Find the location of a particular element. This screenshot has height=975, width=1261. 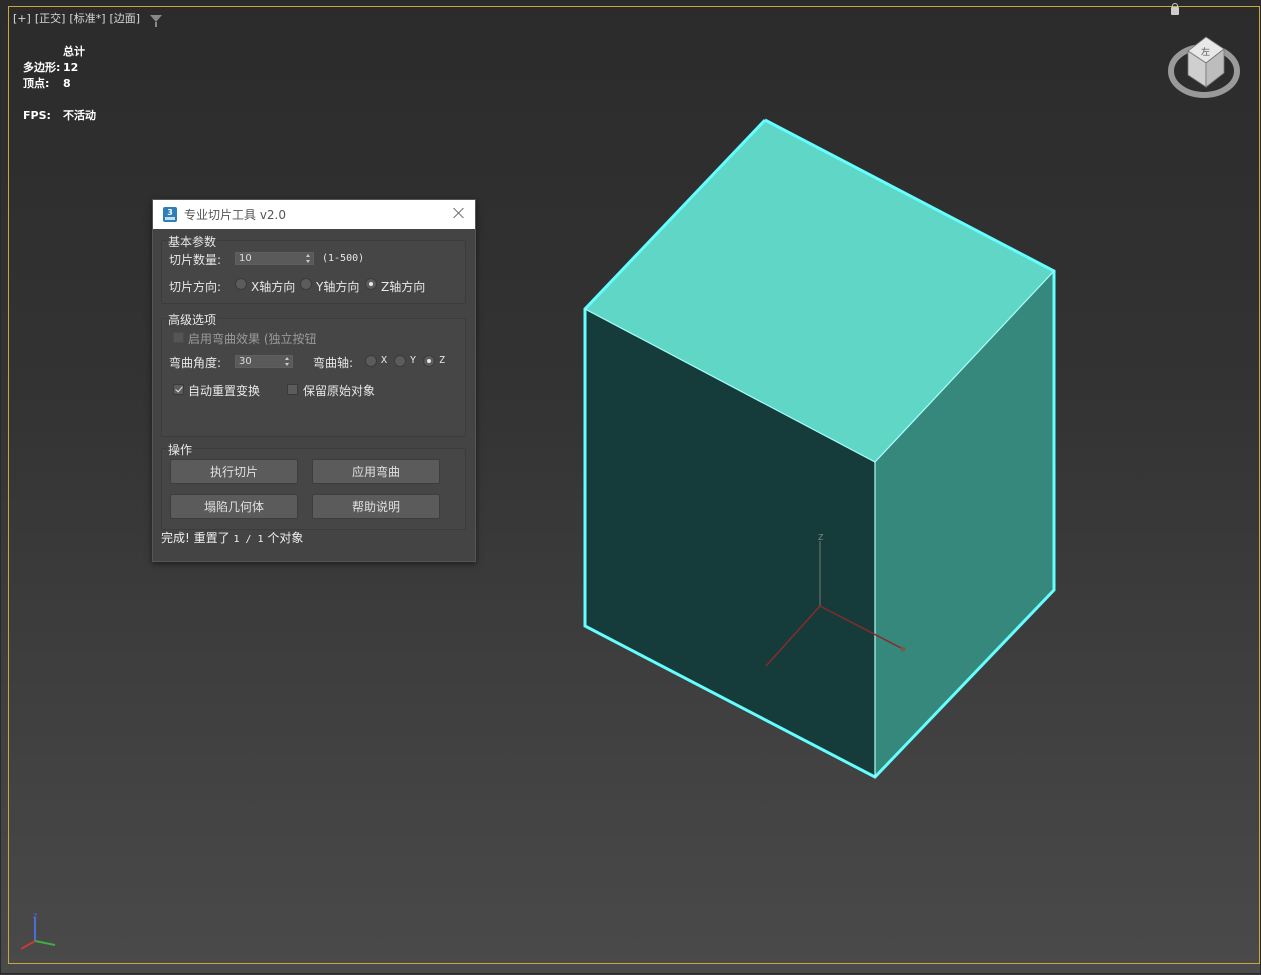

status-suffix: 个对象 is located at coordinates (285, 538).